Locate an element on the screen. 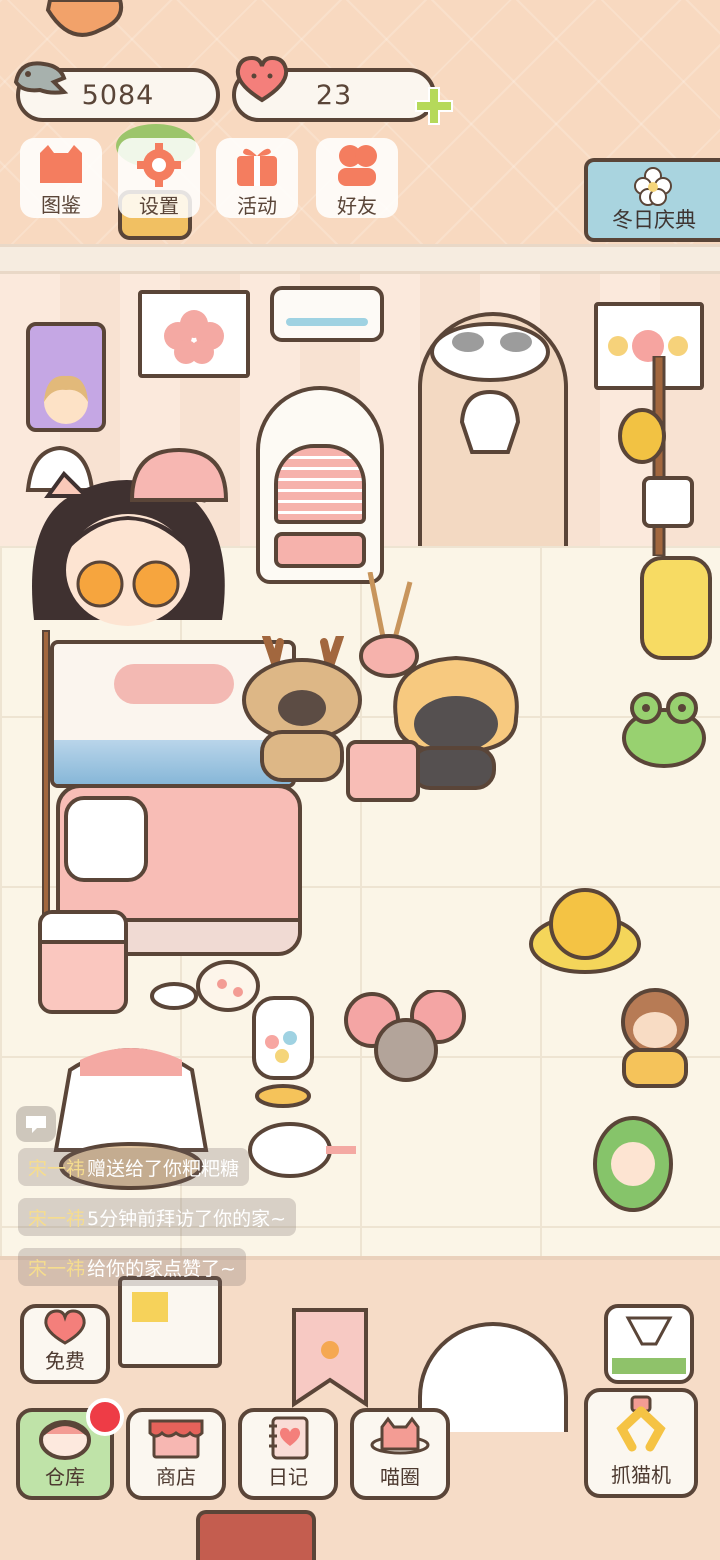 This screenshot has height=1560, width=720. friends-icon is located at coordinates (357, 165).